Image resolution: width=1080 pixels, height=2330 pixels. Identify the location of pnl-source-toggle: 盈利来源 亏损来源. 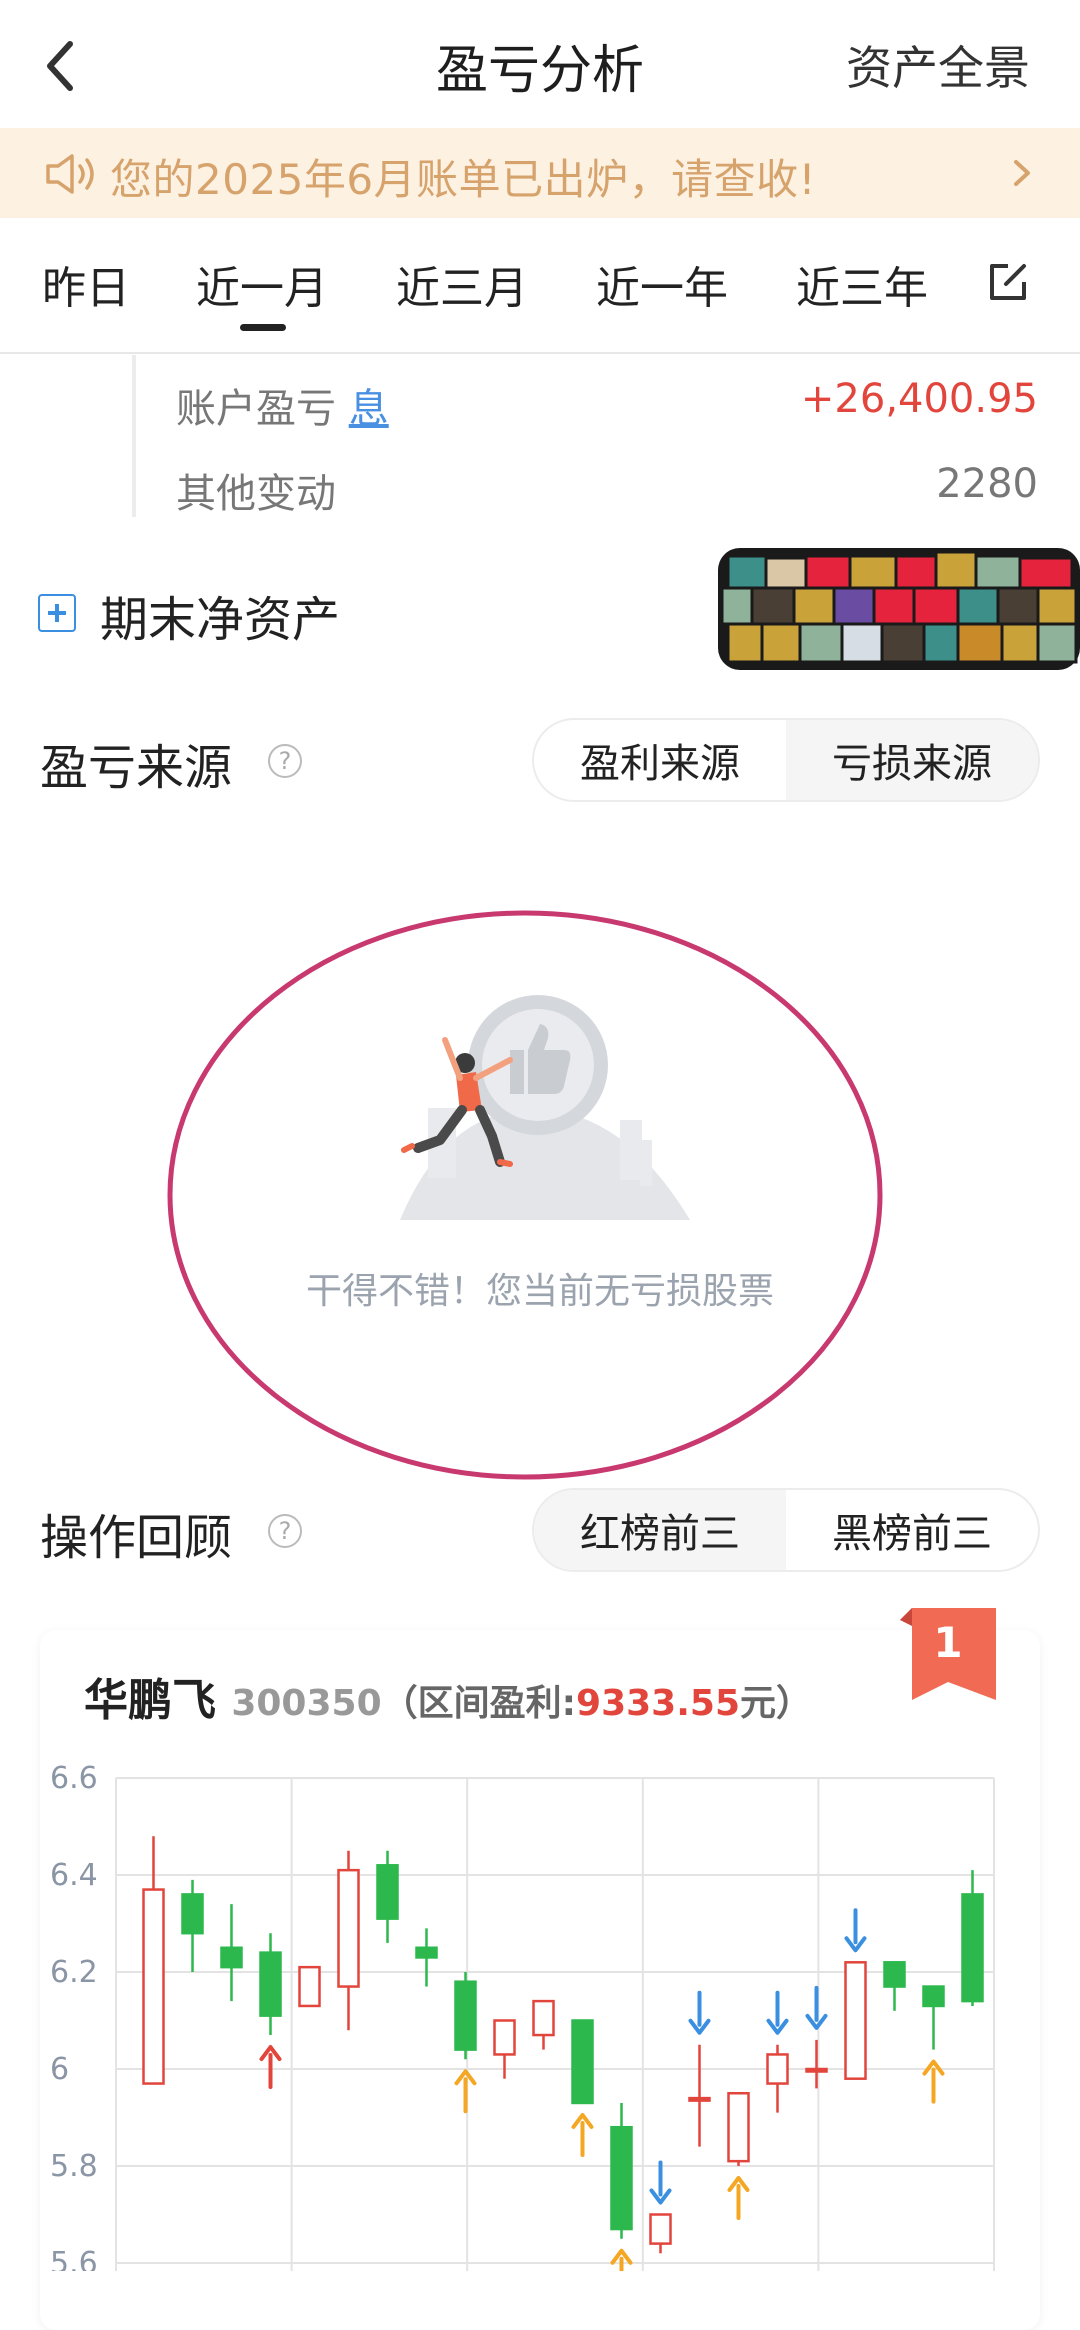
(786, 760).